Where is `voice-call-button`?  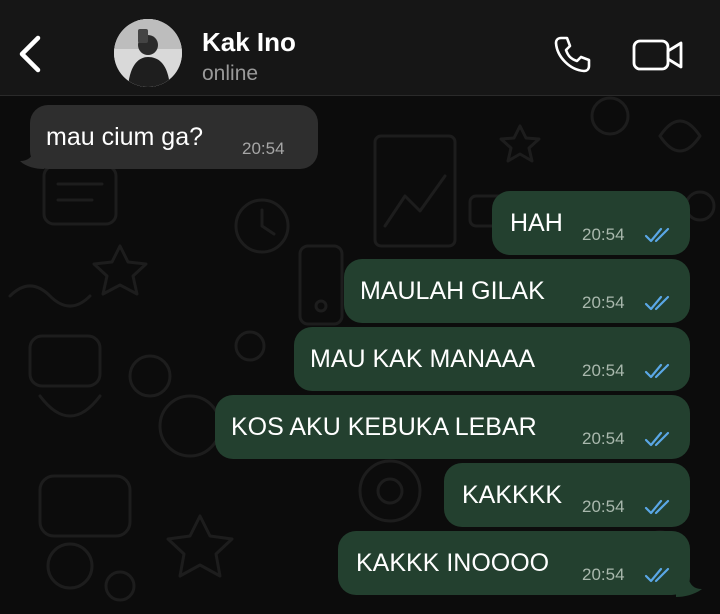 voice-call-button is located at coordinates (572, 54).